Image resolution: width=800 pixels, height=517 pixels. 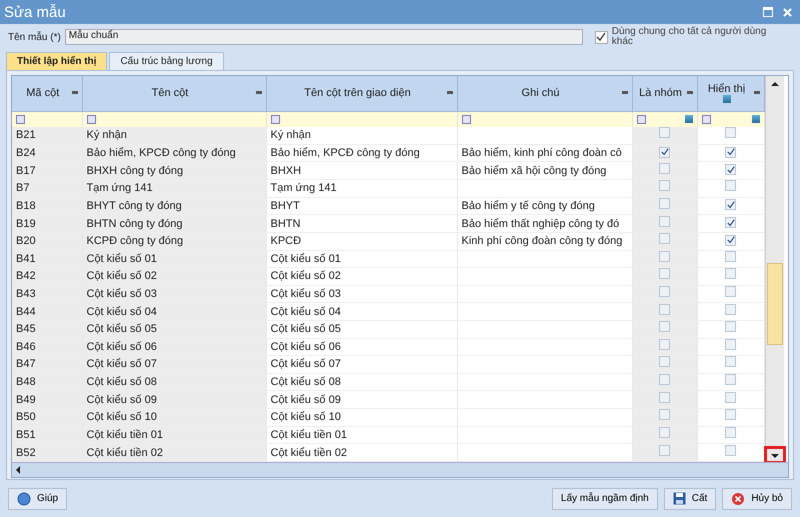 What do you see at coordinates (174, 311) in the screenshot?
I see `table-cell: Cột kiểu số 04` at bounding box center [174, 311].